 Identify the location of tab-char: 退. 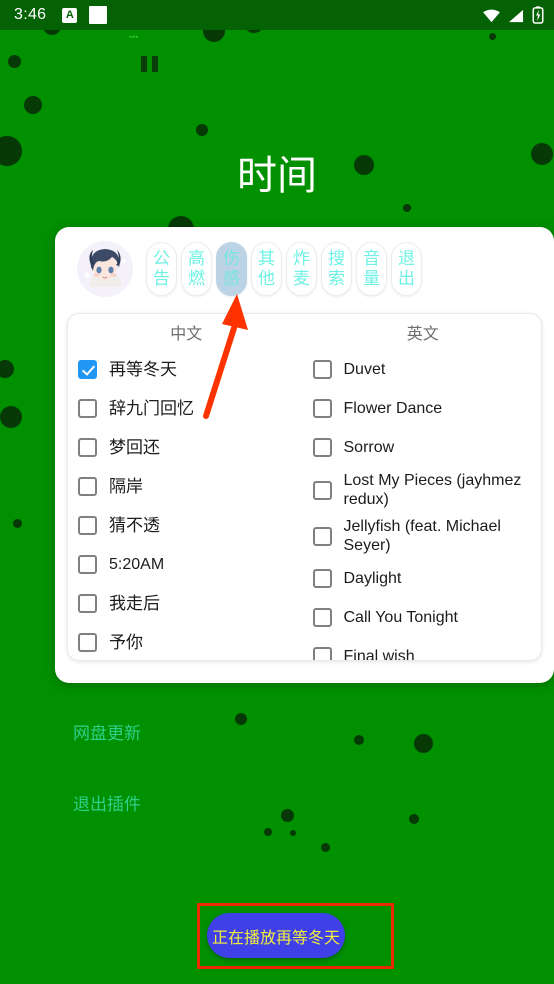
(406, 258).